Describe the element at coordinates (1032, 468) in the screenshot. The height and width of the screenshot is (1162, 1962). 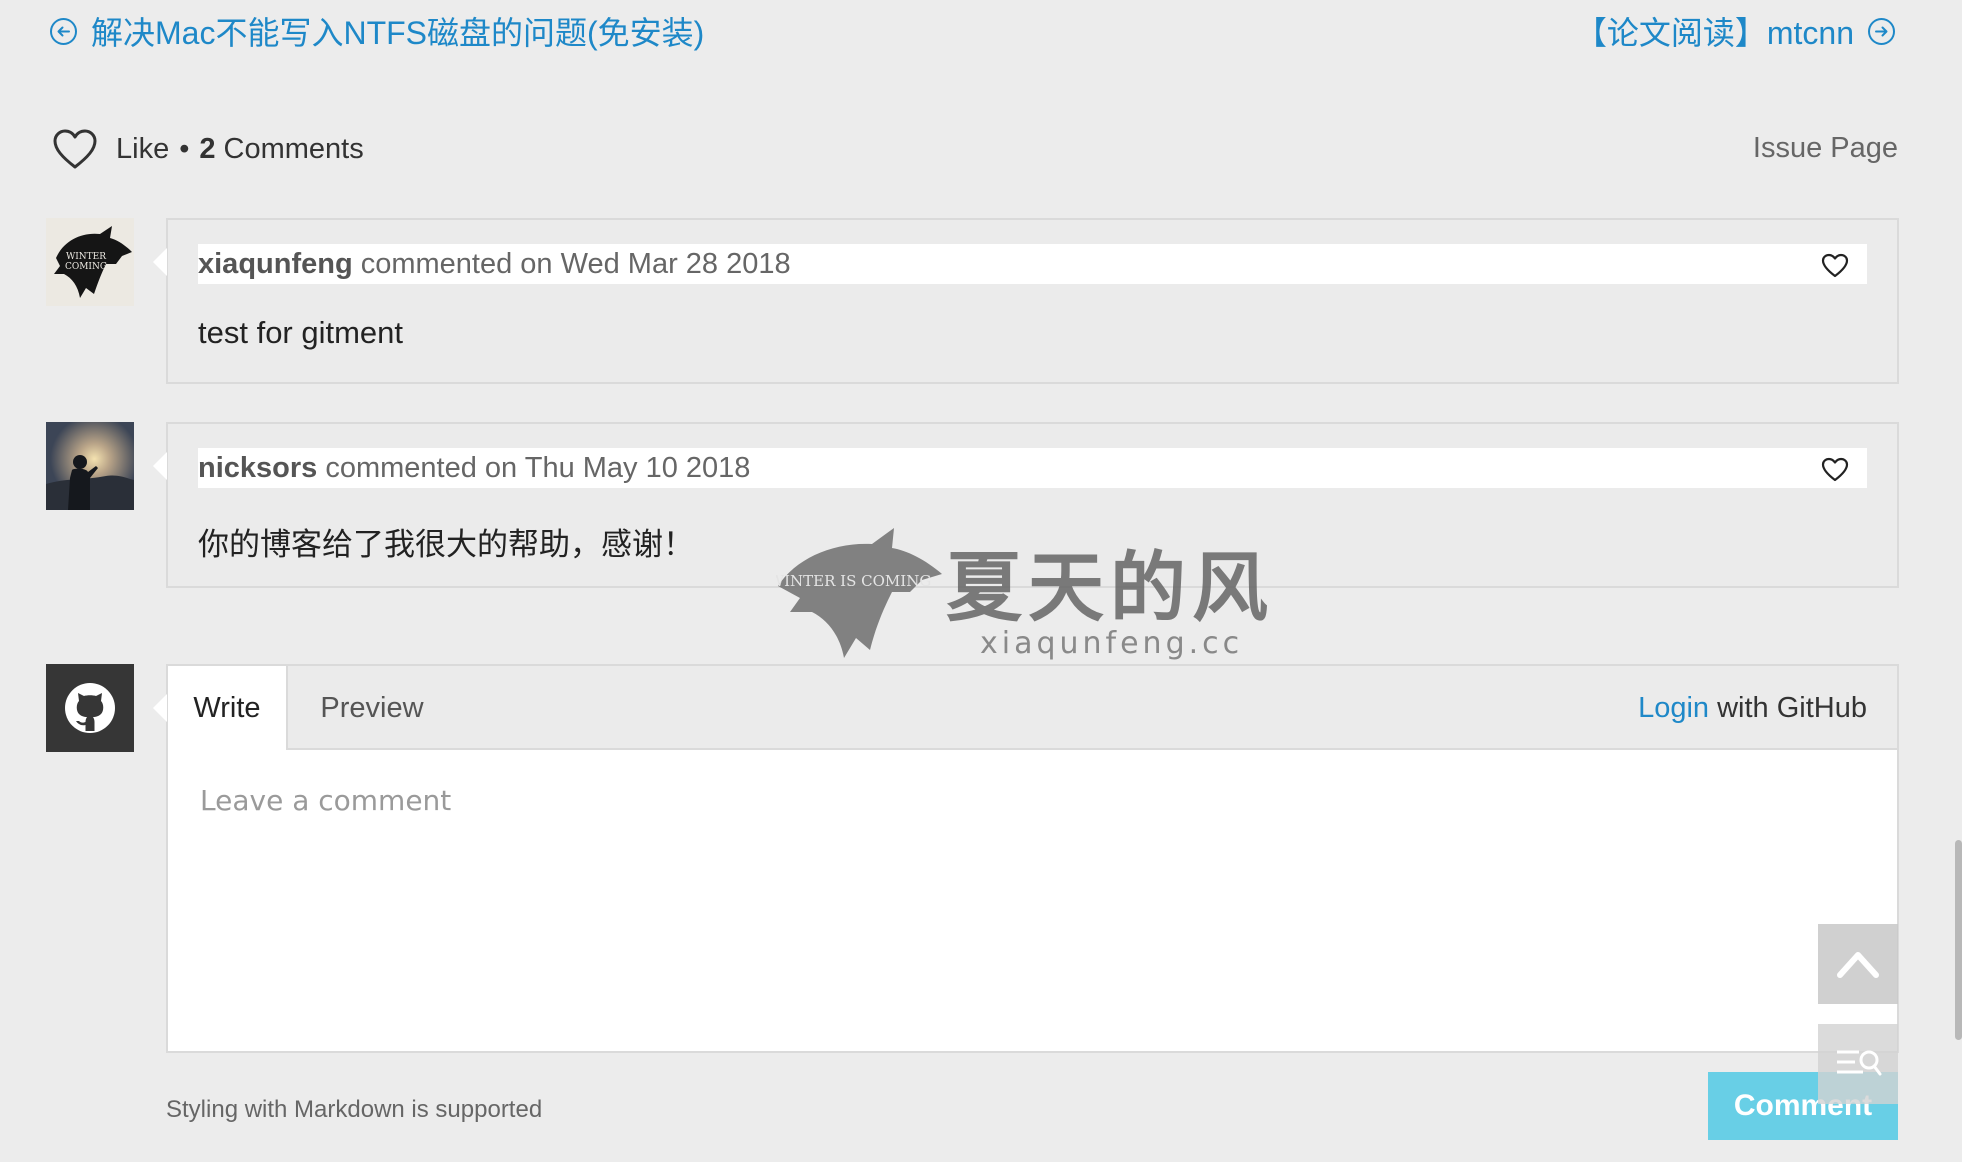
I see `comment-header: nicksors commented on Thu May 10 2018` at that location.